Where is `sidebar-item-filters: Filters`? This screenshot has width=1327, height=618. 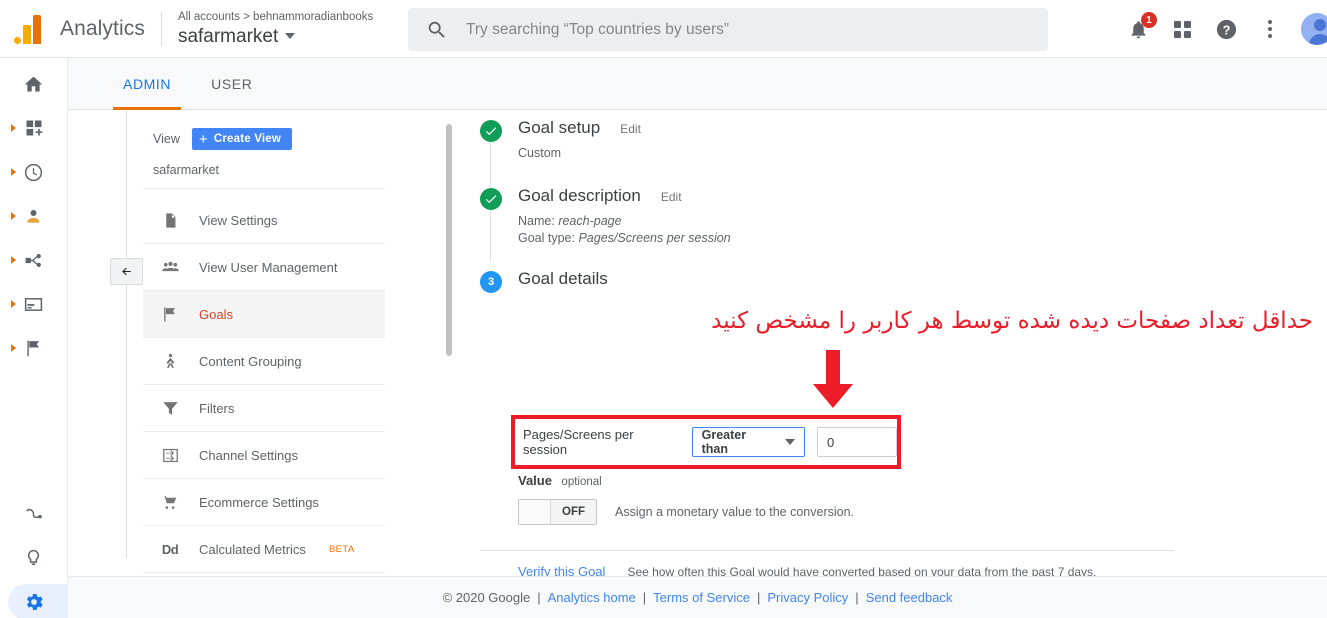 sidebar-item-filters: Filters is located at coordinates (264, 408).